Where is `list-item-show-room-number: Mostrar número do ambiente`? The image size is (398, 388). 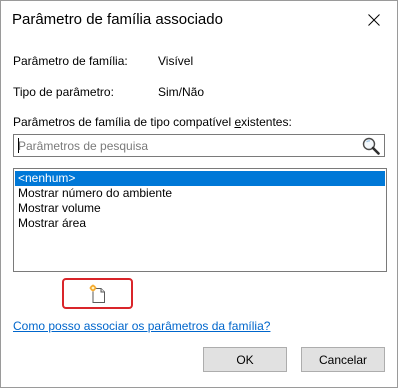
list-item-show-room-number: Mostrar número do ambiente is located at coordinates (200, 193).